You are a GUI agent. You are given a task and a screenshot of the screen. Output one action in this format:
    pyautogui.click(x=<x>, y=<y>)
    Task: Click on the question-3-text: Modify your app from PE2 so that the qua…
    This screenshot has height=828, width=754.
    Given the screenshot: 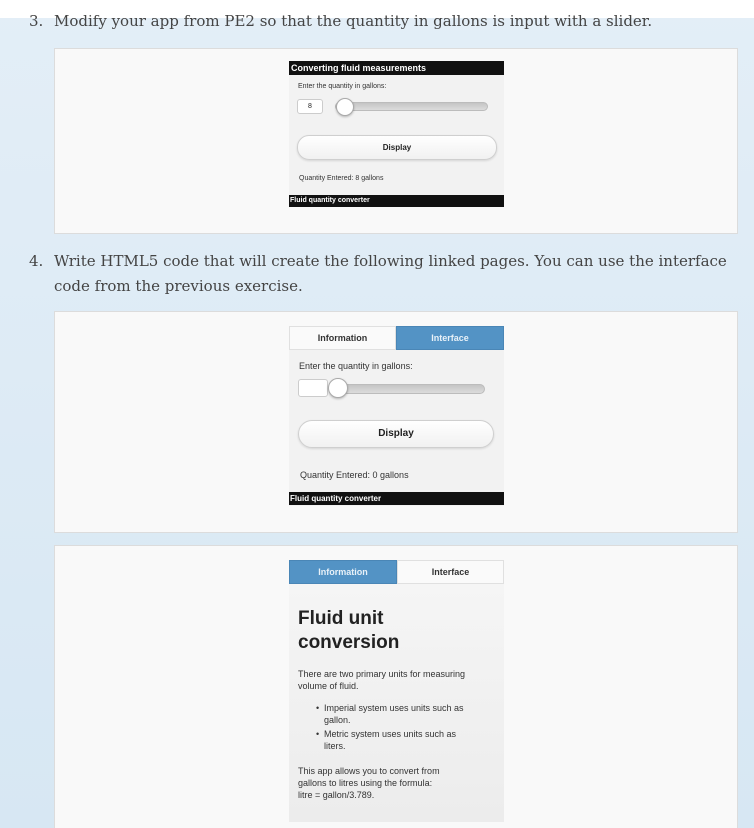 What is the action you would take?
    pyautogui.click(x=353, y=21)
    